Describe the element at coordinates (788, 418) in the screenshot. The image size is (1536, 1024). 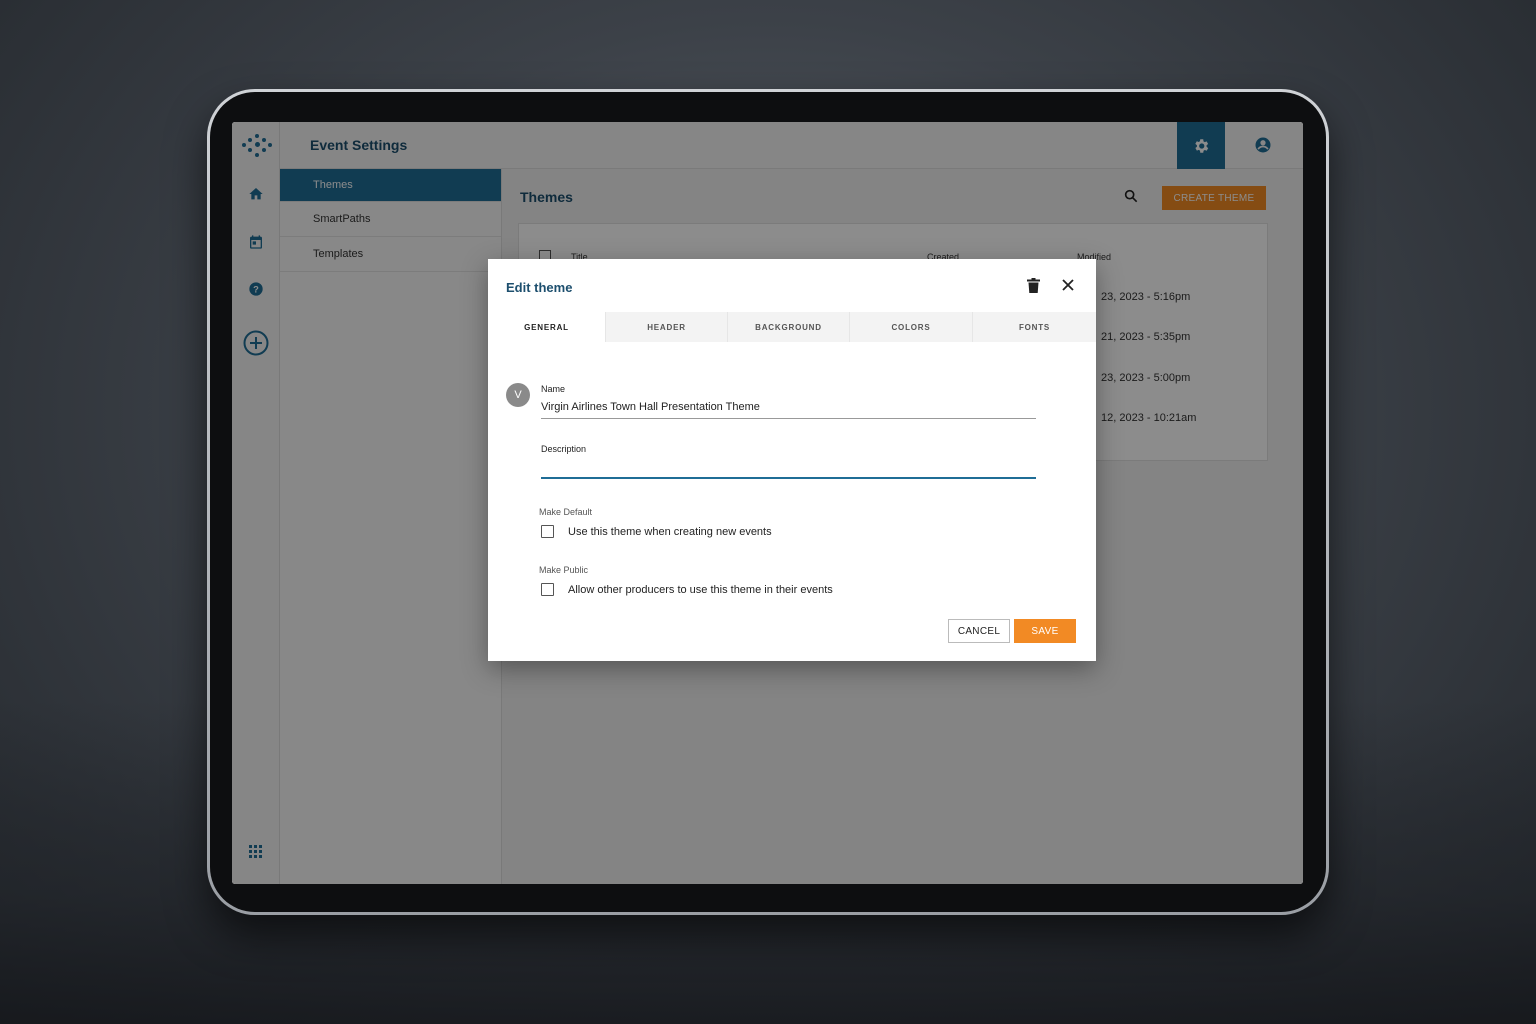
I see `name-field-underline` at that location.